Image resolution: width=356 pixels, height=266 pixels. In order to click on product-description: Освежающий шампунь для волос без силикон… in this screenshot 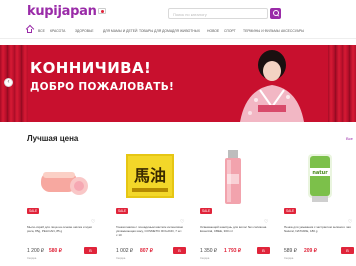, I will do `click(234, 229)`.